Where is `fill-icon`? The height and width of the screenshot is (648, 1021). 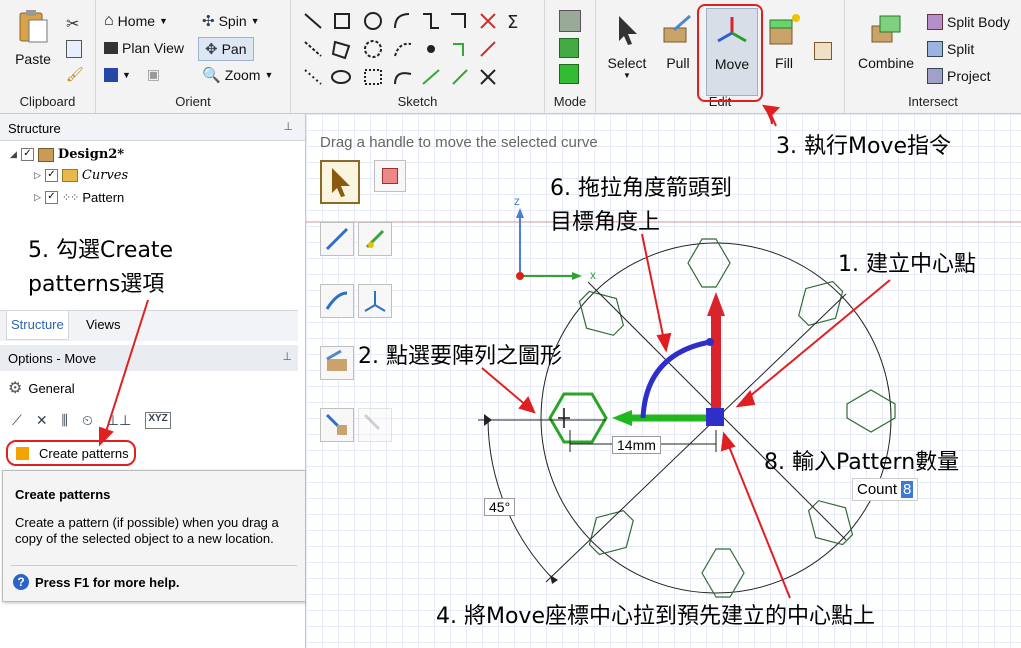
fill-icon is located at coordinates (784, 29).